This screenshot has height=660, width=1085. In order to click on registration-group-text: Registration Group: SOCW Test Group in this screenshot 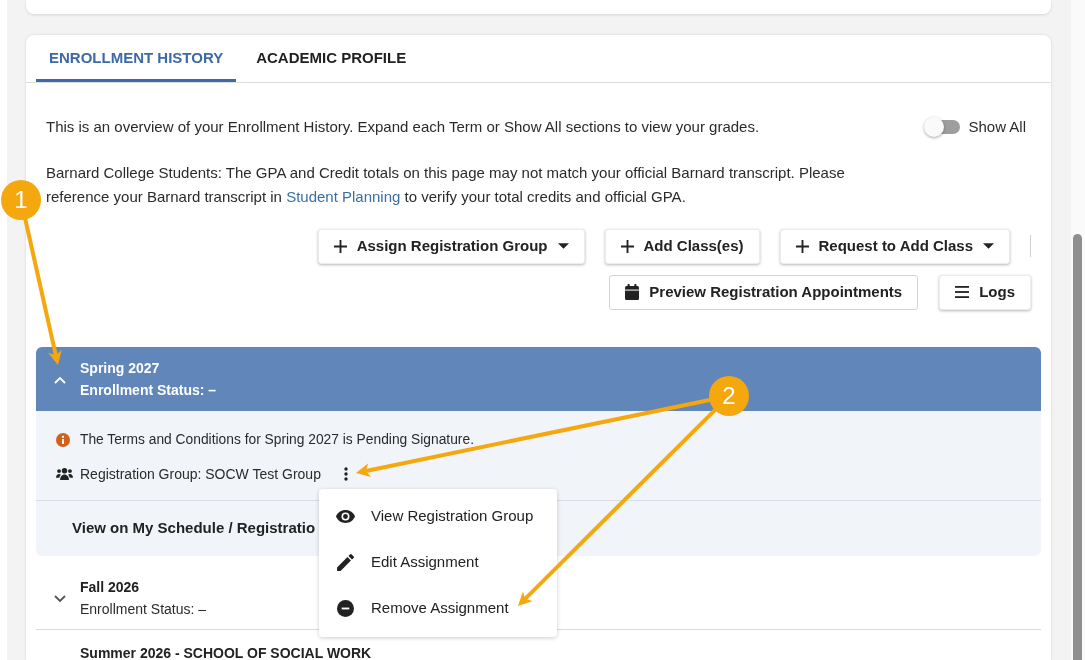, I will do `click(200, 474)`.